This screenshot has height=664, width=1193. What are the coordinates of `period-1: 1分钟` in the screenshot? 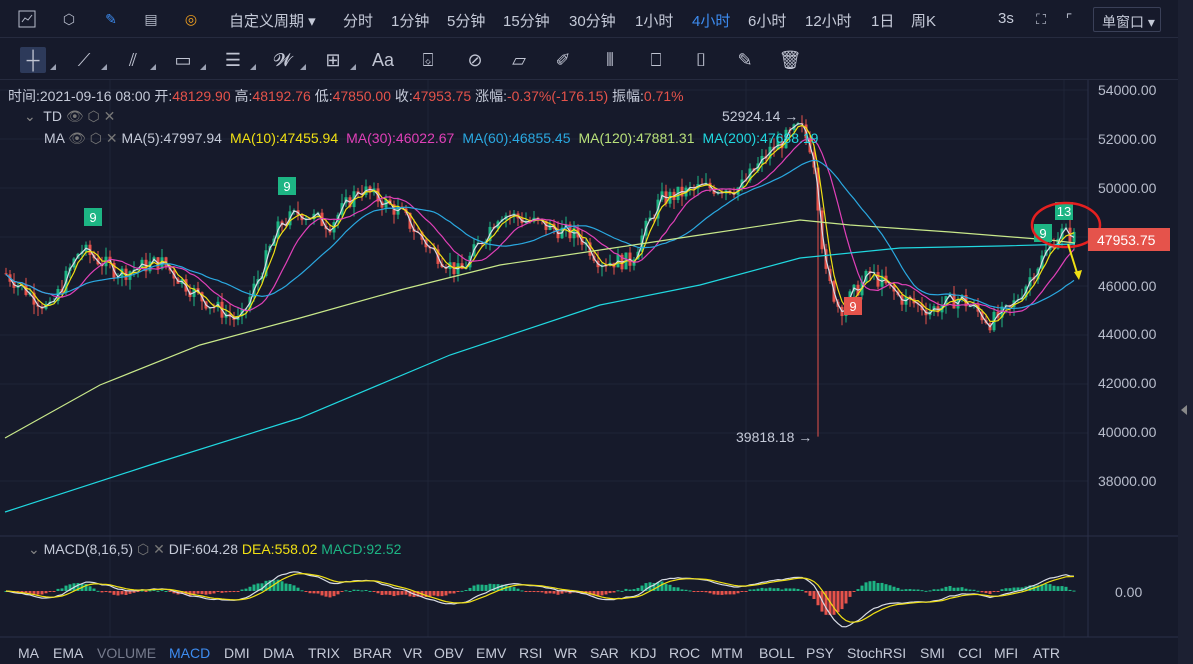 It's located at (410, 20).